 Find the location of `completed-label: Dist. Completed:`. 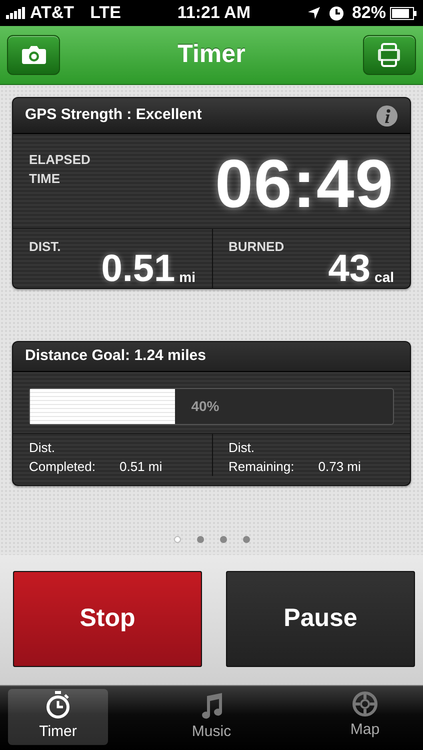

completed-label: Dist. Completed: is located at coordinates (62, 457).